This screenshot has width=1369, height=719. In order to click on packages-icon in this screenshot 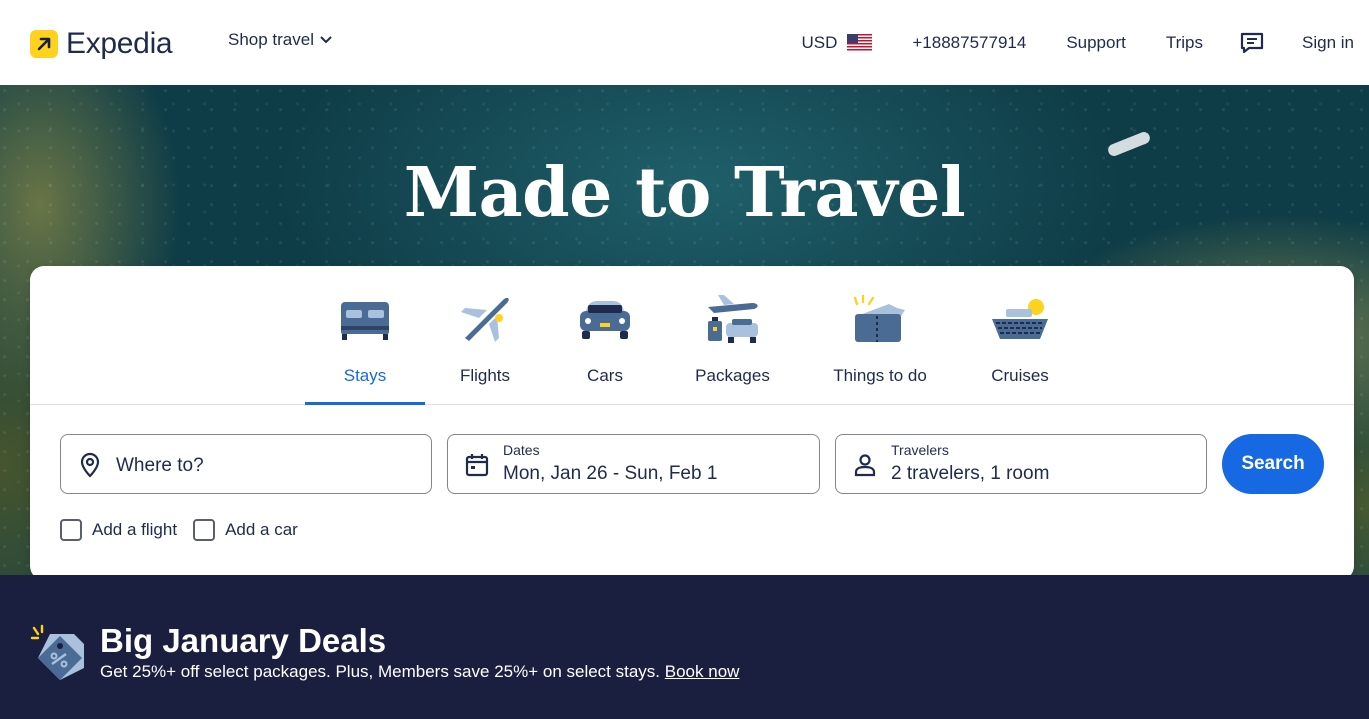, I will do `click(733, 320)`.